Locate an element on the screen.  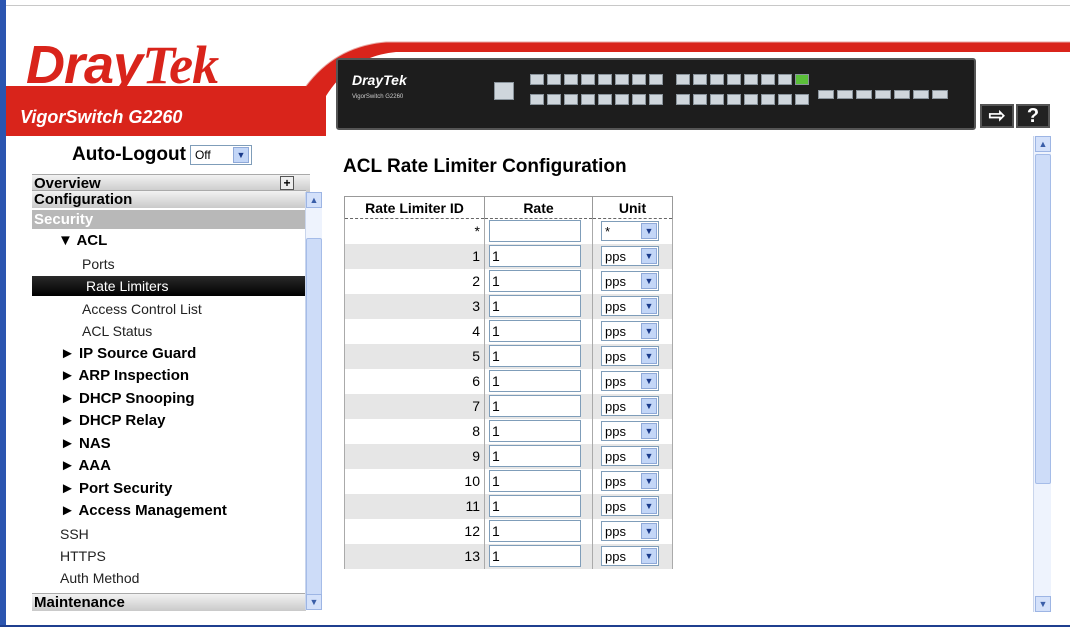
rate-cell is located at coordinates (538, 231).